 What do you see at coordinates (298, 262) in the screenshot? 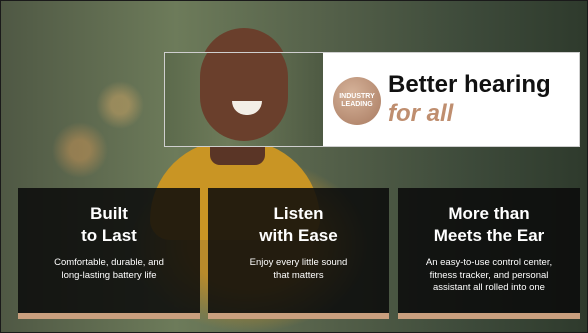
I see `card-desc-line-1: Enjoy every little sound` at bounding box center [298, 262].